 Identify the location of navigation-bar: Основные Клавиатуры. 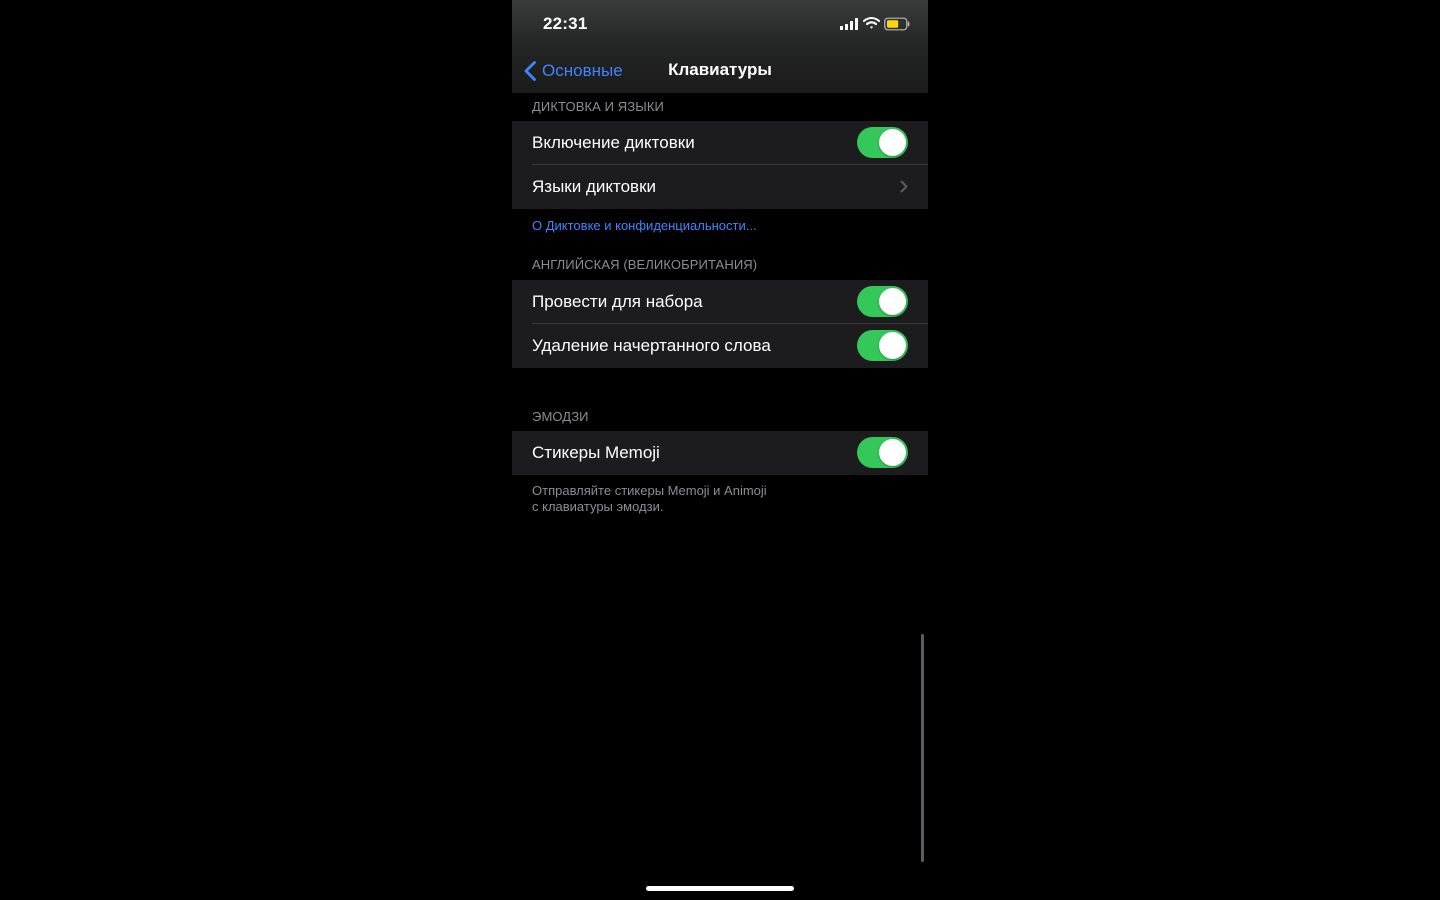
(720, 70).